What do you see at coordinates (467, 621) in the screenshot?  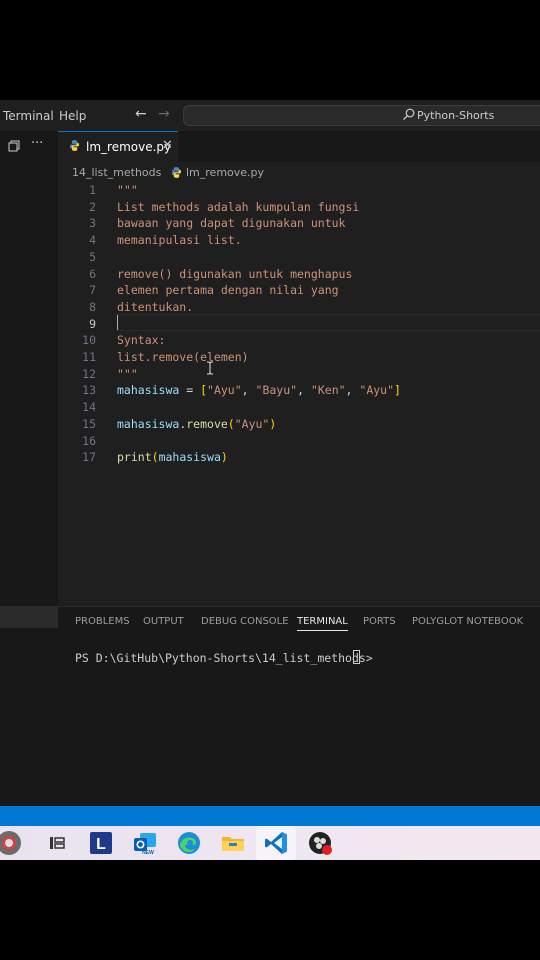 I see `tab-polyglot-notebook: POLYGLOT NOTEBOOK` at bounding box center [467, 621].